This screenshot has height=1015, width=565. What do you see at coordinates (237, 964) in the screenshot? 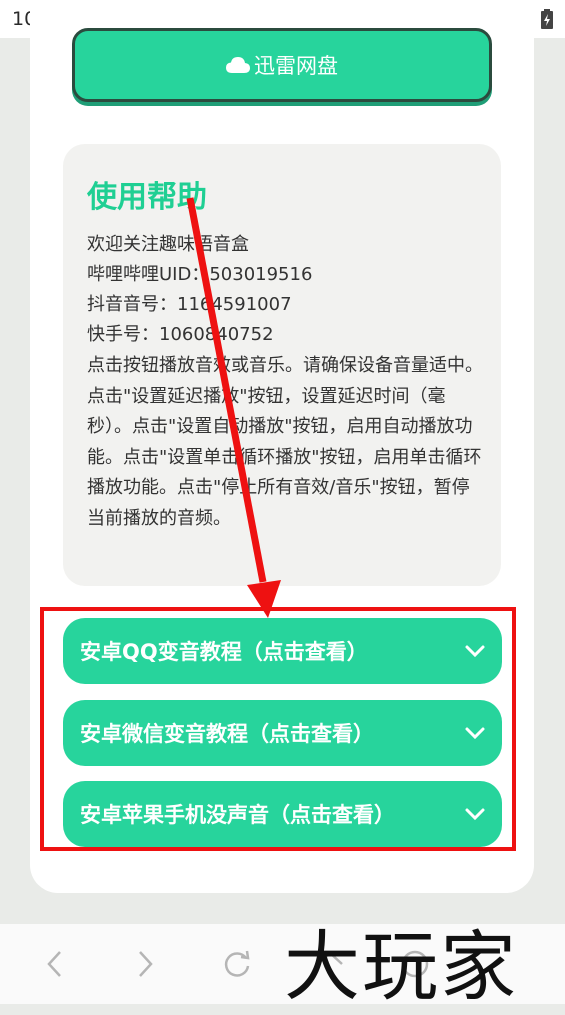
I see `reload-icon` at bounding box center [237, 964].